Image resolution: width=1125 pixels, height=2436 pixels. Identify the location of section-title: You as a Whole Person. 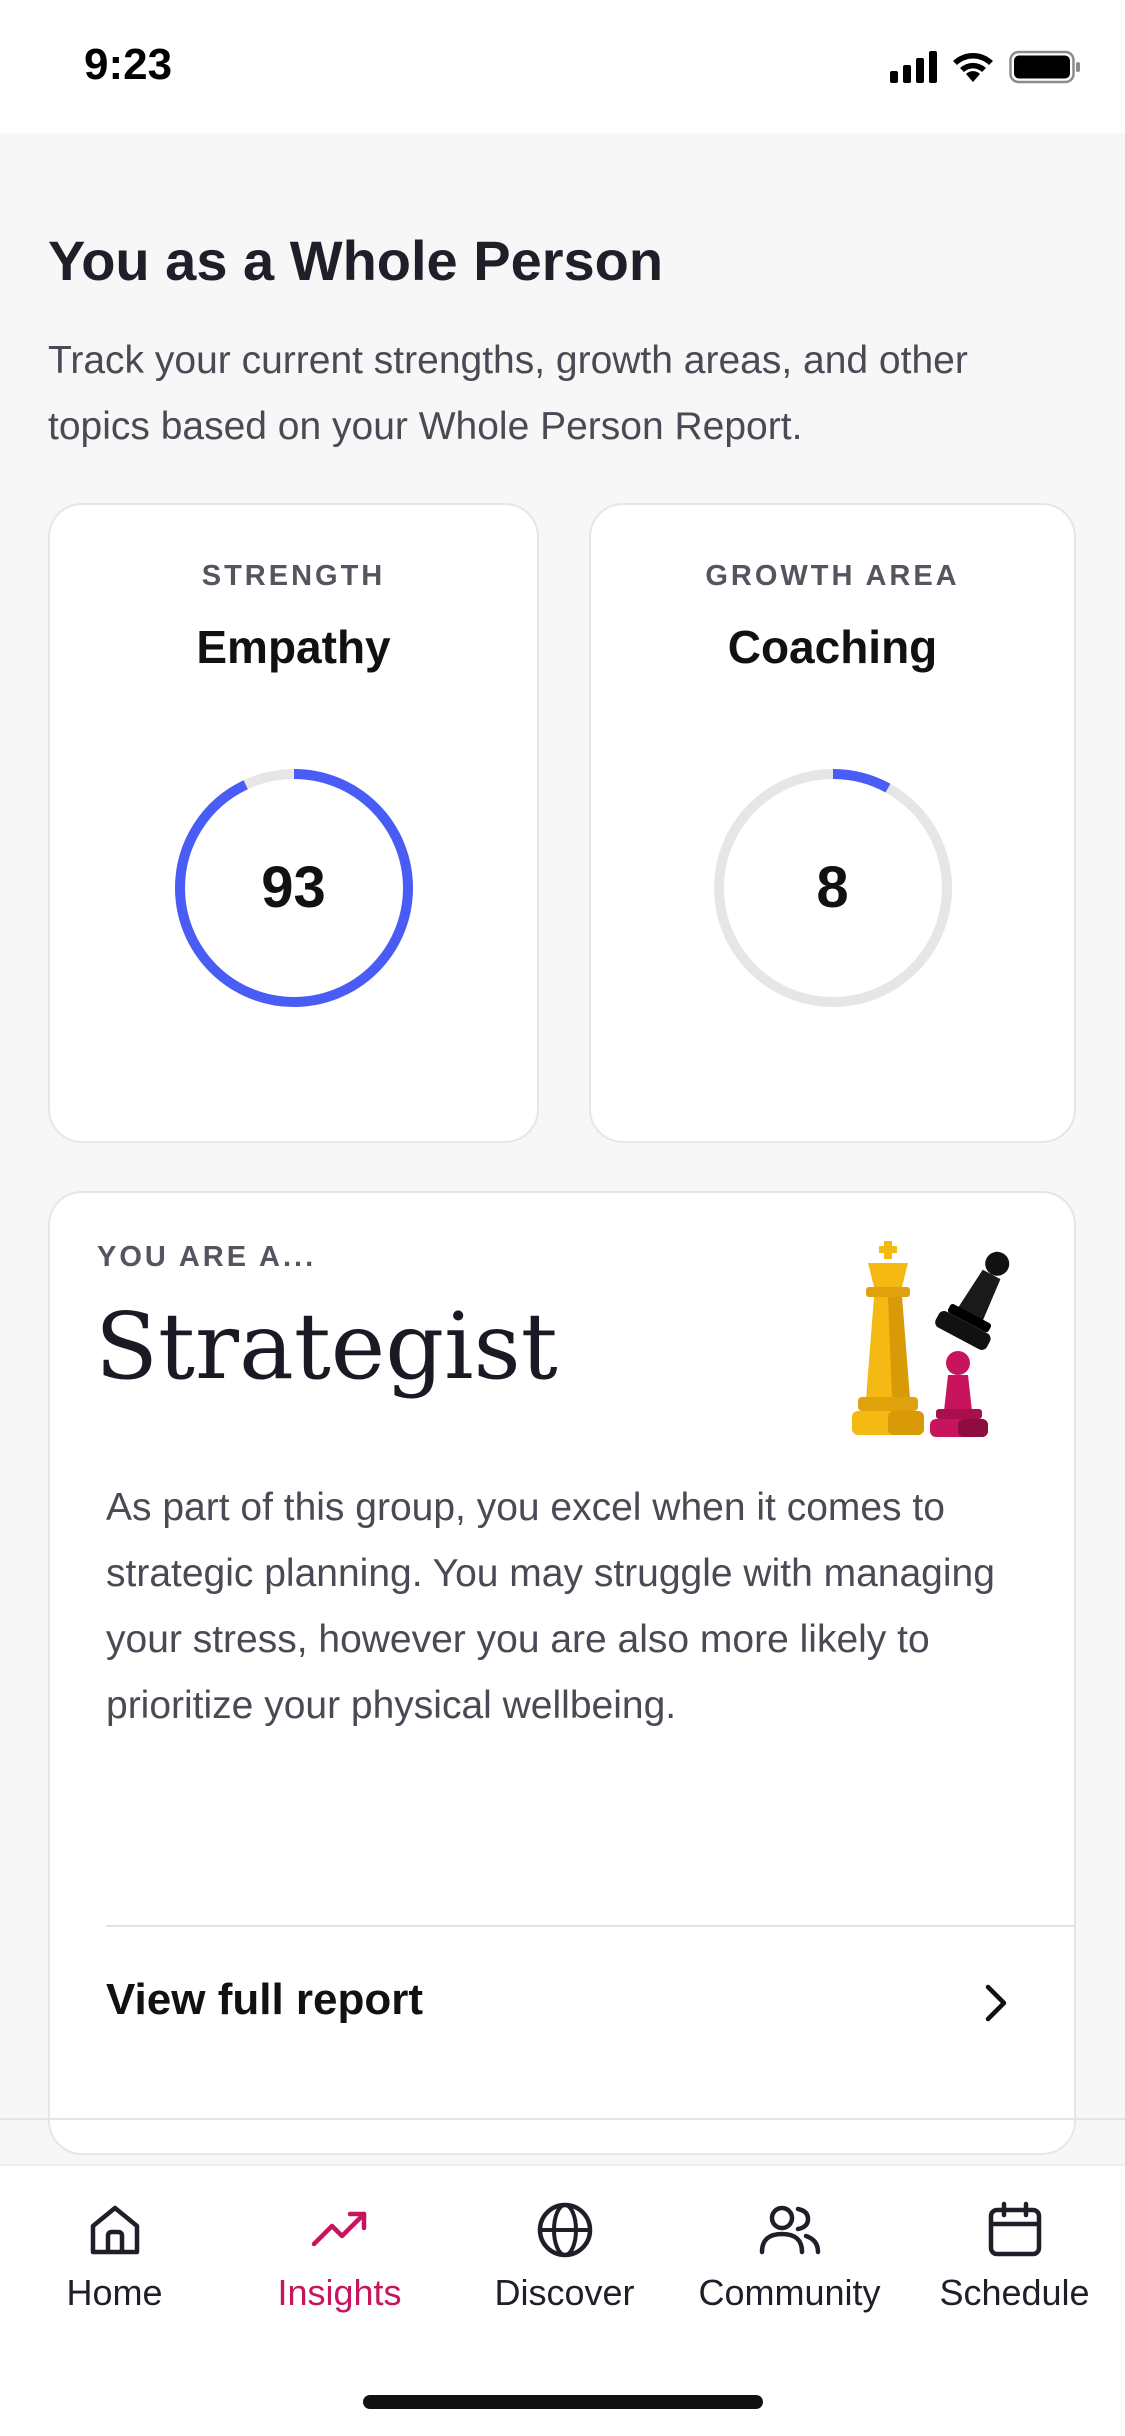
(356, 260).